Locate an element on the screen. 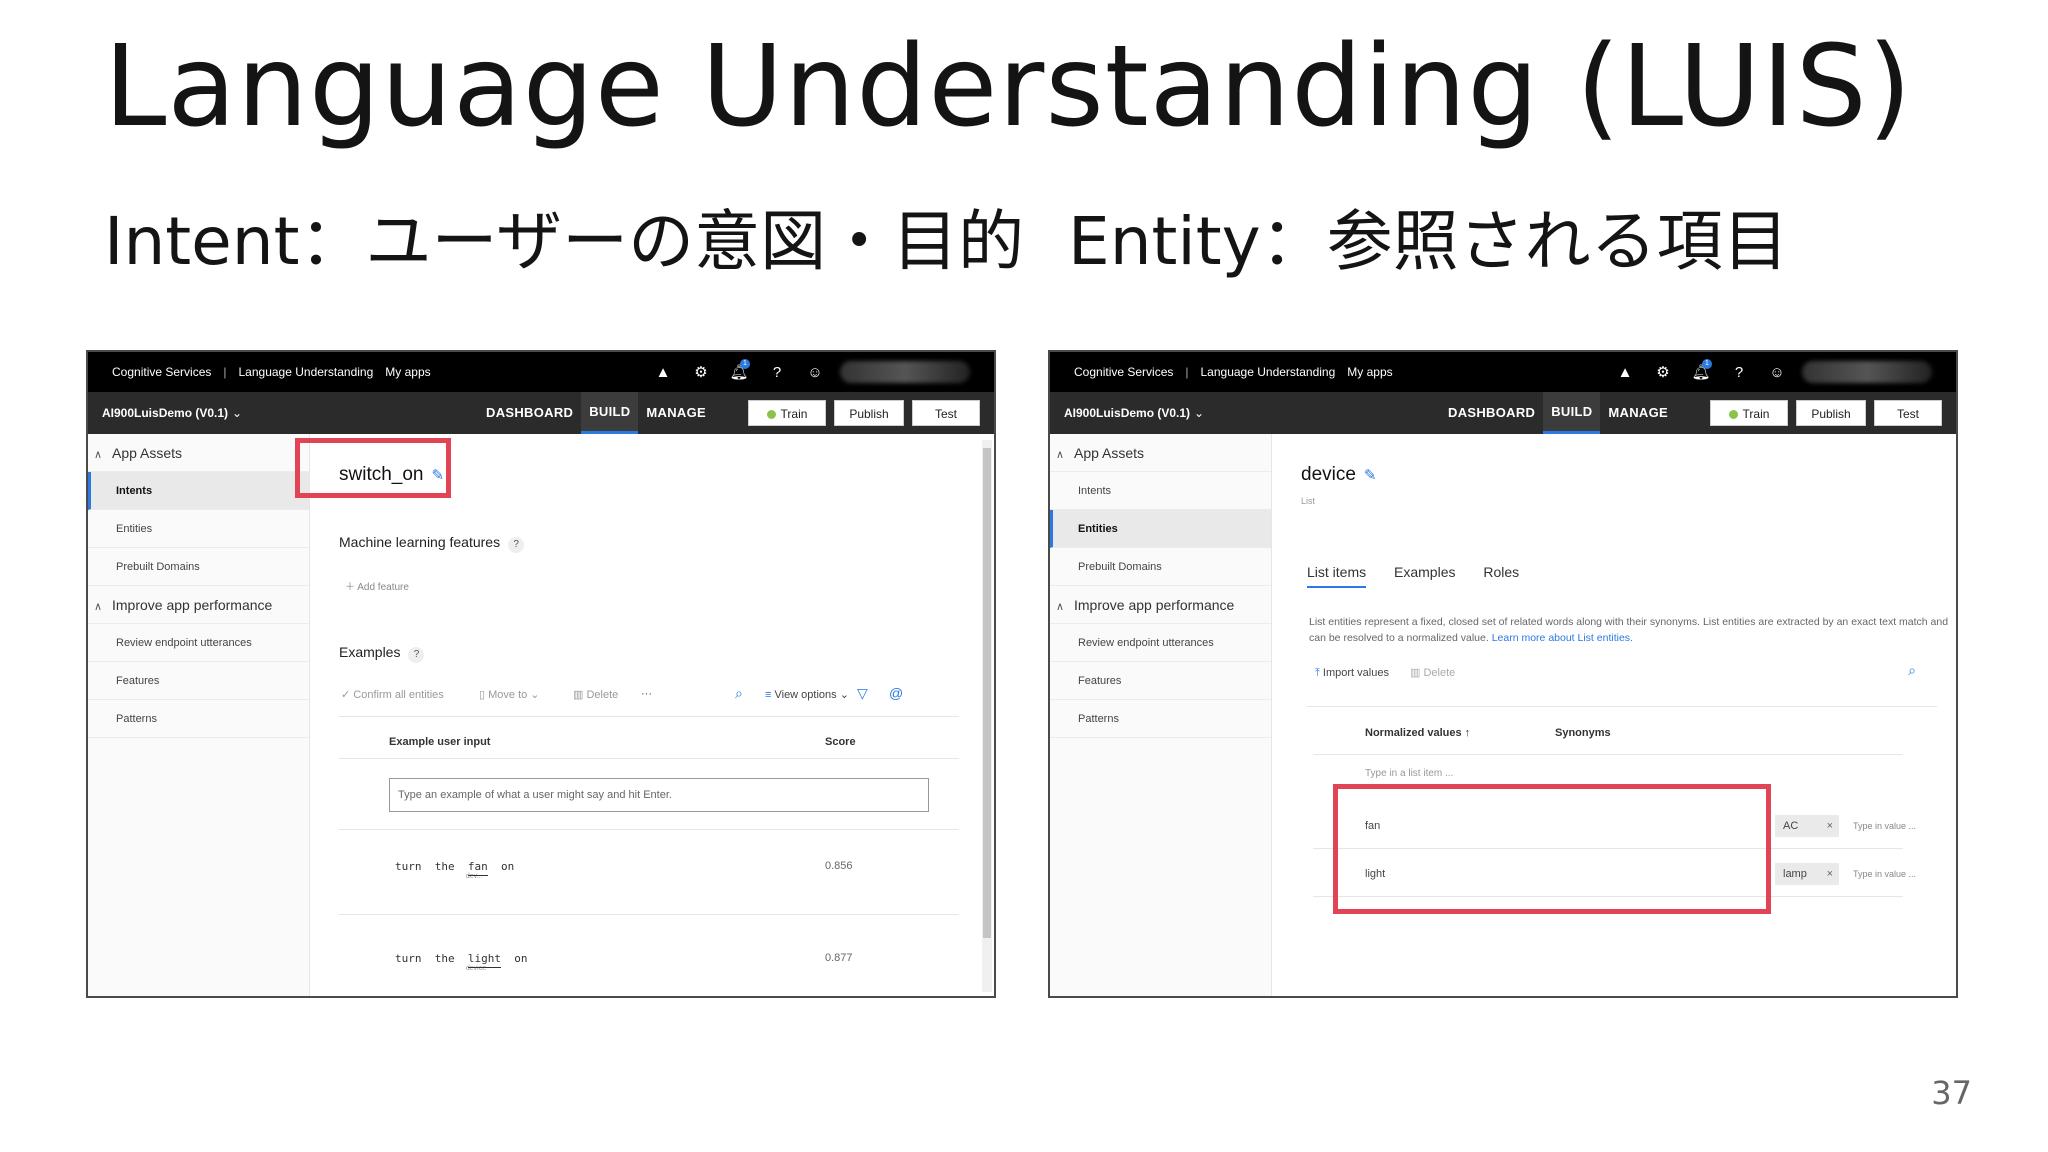  sidebar-group-label: App Assets is located at coordinates (147, 453).